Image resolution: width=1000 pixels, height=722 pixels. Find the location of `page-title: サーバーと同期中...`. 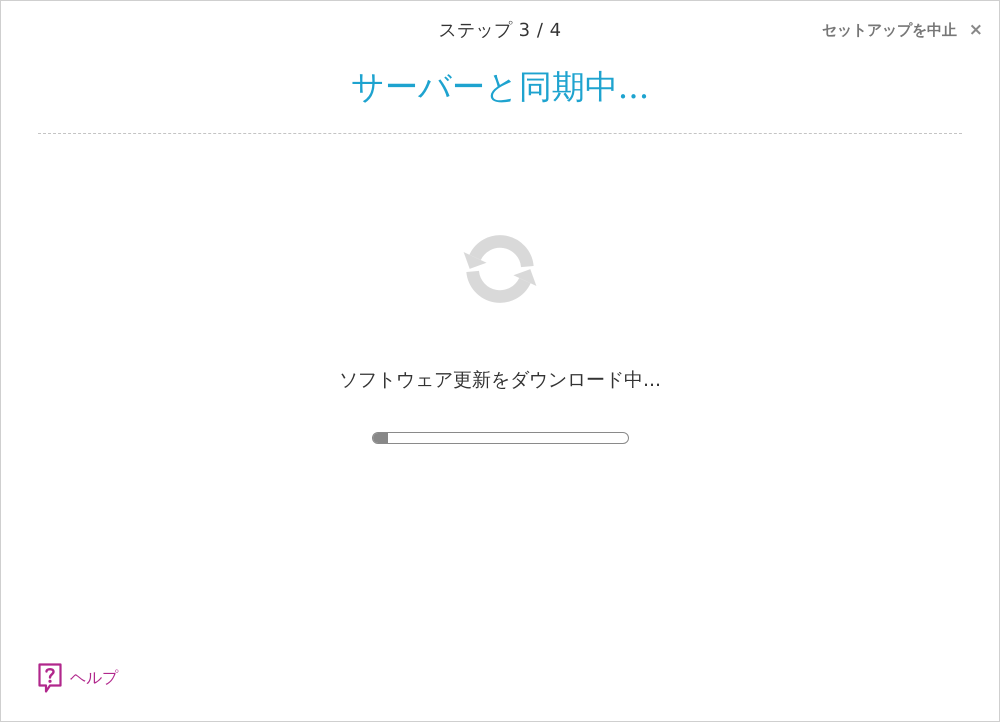

page-title: サーバーと同期中... is located at coordinates (500, 87).